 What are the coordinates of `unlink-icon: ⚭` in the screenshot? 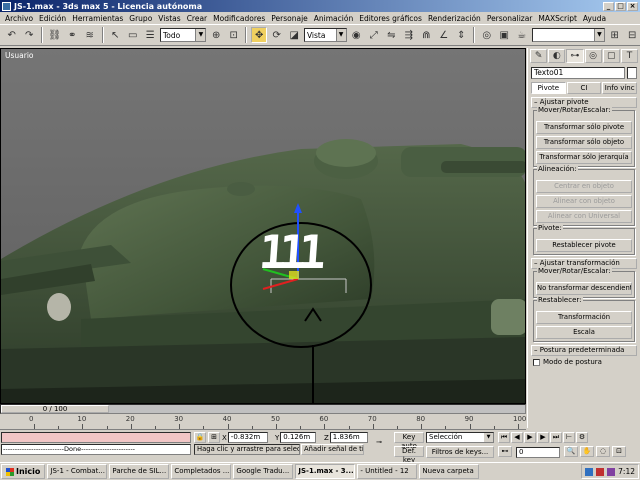 It's located at (73, 35).